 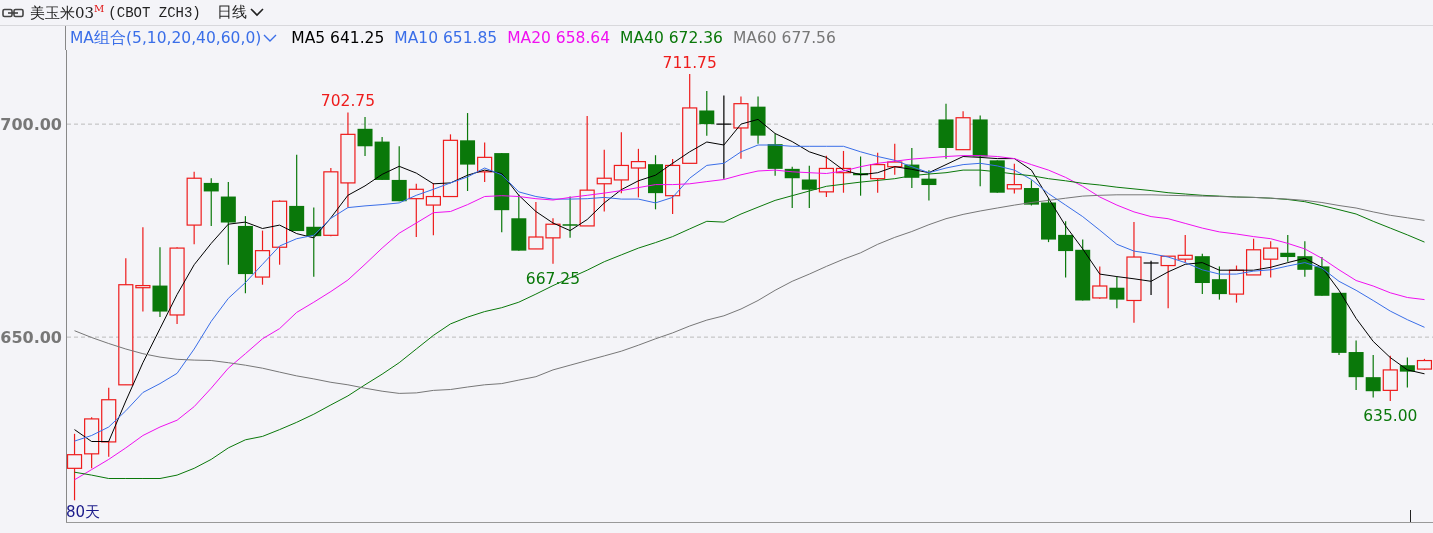 What do you see at coordinates (31, 338) in the screenshot?
I see `y-axis-label: 650.00` at bounding box center [31, 338].